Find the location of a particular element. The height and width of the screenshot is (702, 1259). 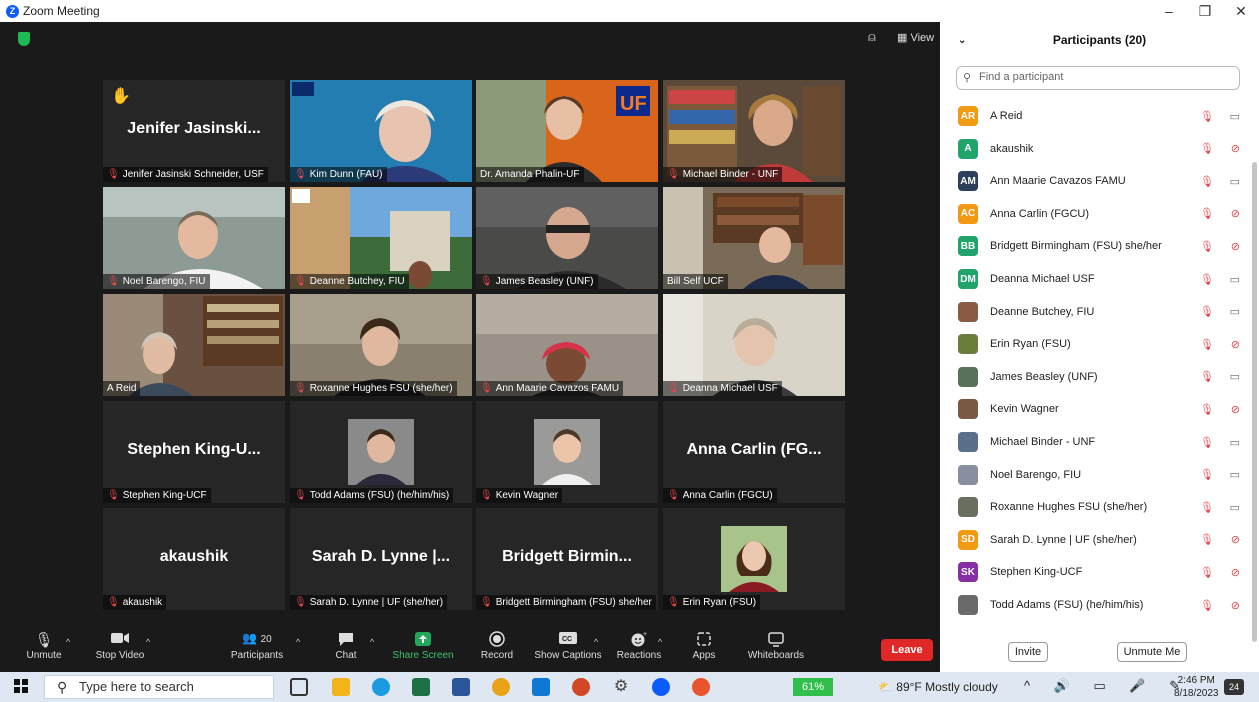

clock: 2:46 PM 8/18/2023 is located at coordinates (1196, 687).